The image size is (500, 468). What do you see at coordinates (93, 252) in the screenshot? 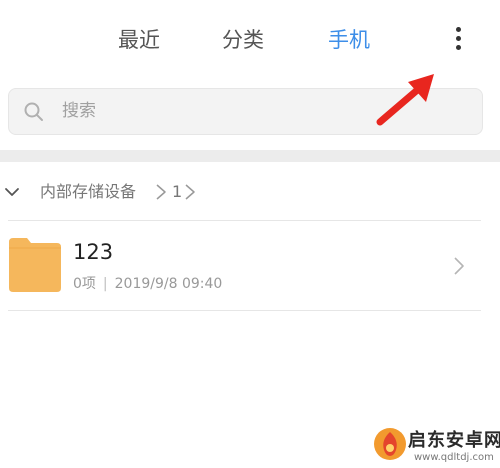
I see `file-name: 123` at bounding box center [93, 252].